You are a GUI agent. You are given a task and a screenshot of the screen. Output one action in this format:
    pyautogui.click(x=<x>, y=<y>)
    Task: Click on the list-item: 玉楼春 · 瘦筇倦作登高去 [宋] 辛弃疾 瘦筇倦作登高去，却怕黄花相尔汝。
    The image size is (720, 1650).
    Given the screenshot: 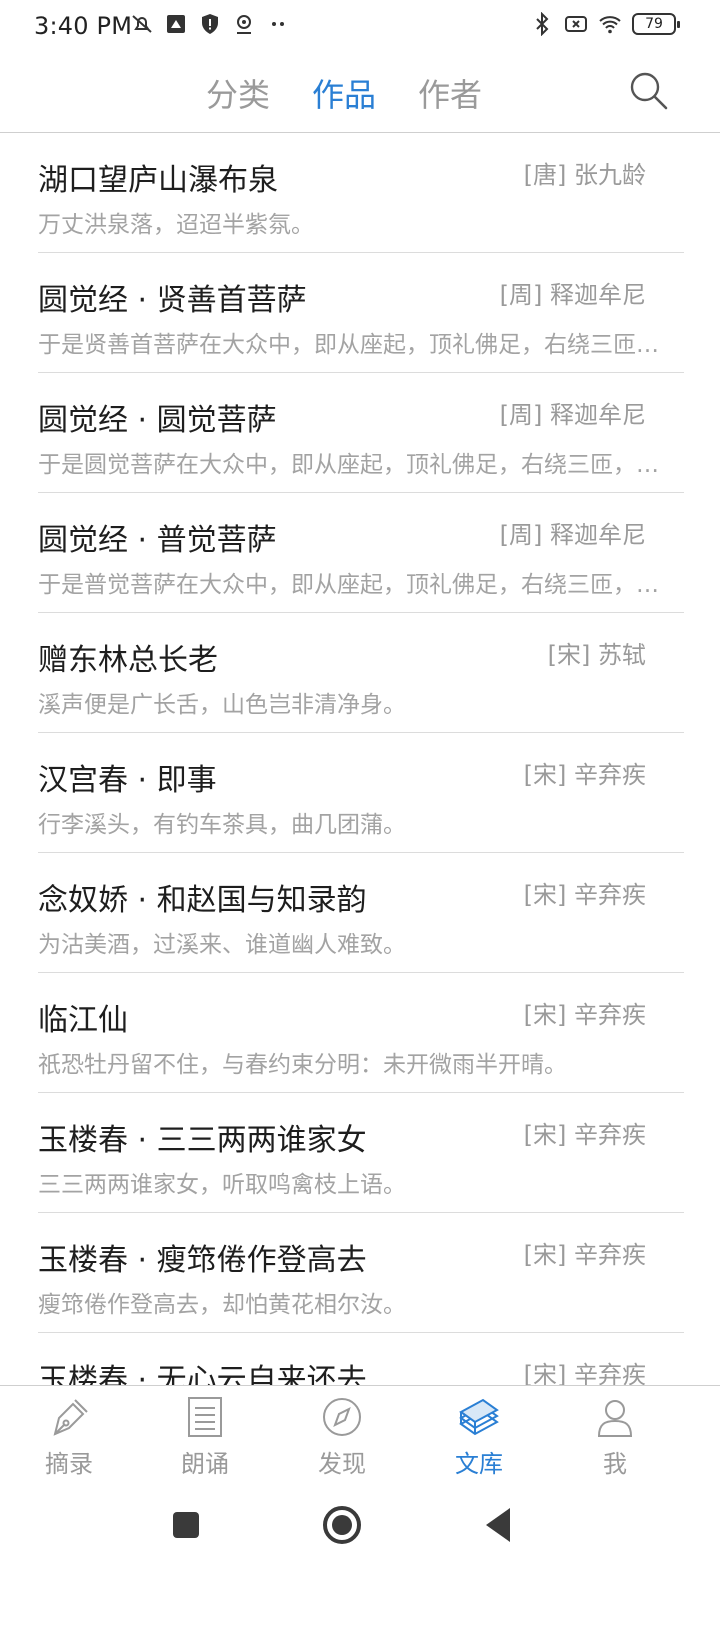 What is the action you would take?
    pyautogui.click(x=361, y=1273)
    